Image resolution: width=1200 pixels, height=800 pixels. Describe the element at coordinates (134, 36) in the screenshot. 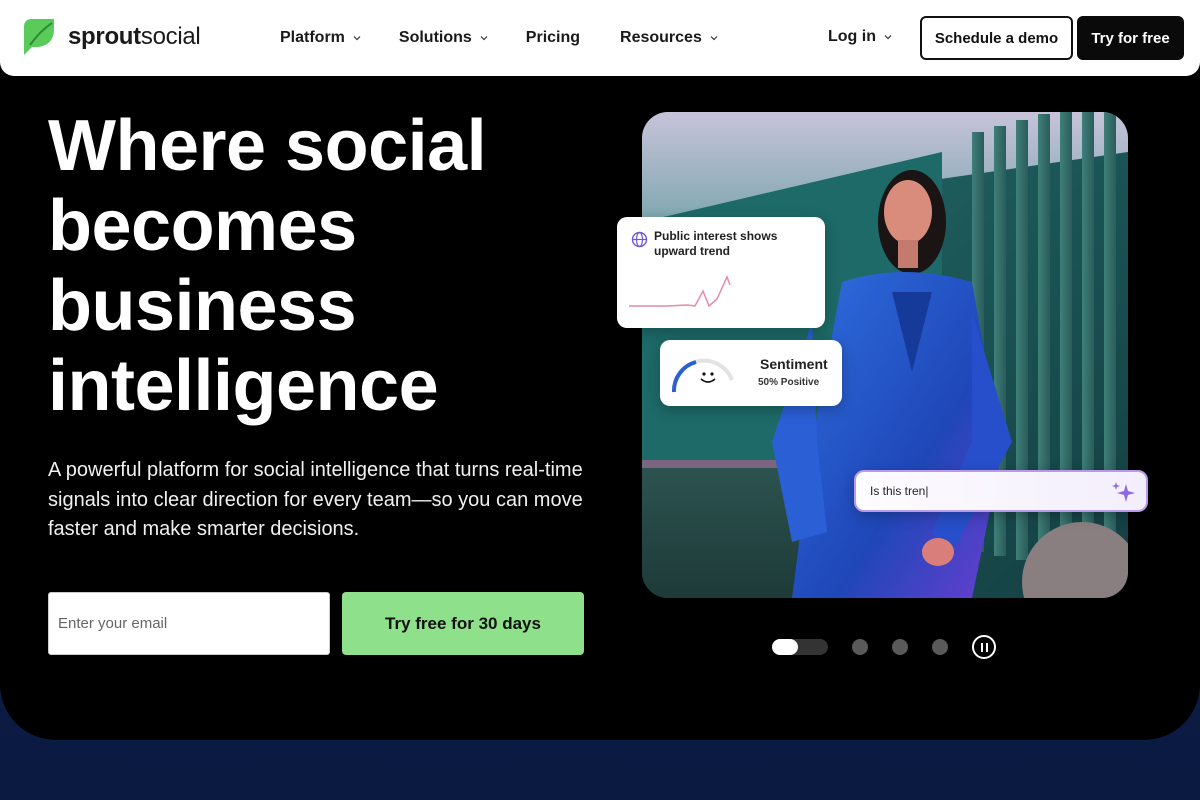

I see `brand-name: sproutsocial` at that location.